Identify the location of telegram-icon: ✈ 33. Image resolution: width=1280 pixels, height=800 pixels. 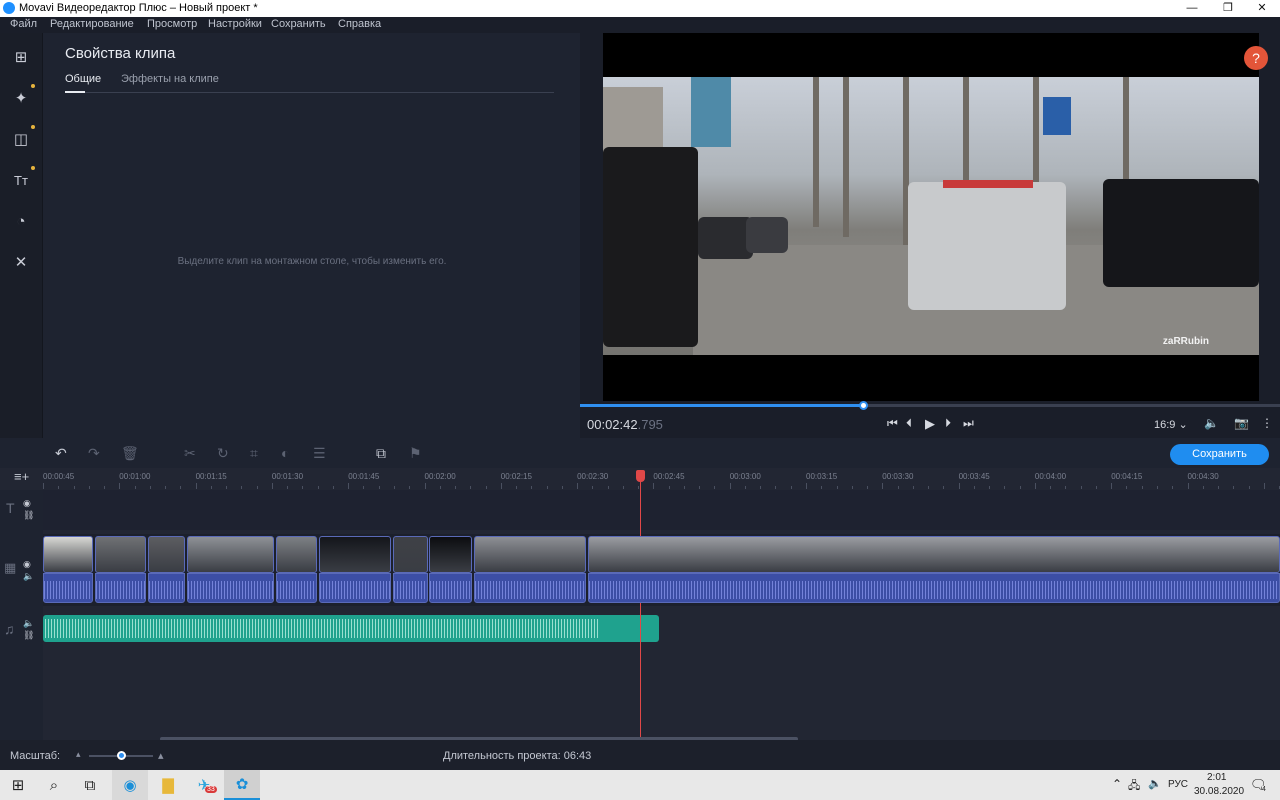
(204, 785).